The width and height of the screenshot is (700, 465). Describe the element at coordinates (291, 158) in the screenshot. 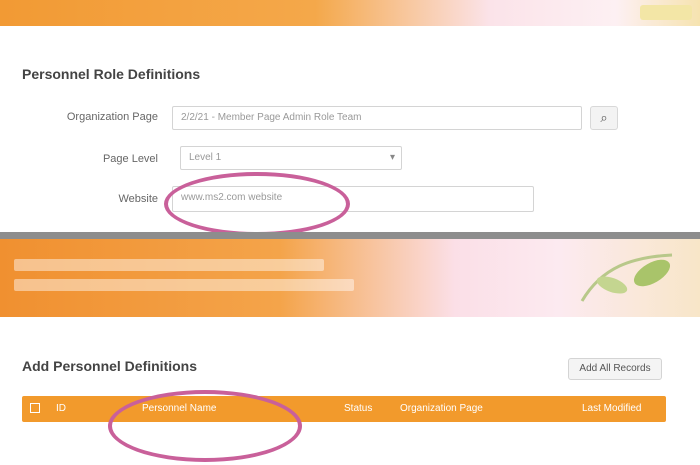

I see `page-level-select: Level 1 ▾` at that location.